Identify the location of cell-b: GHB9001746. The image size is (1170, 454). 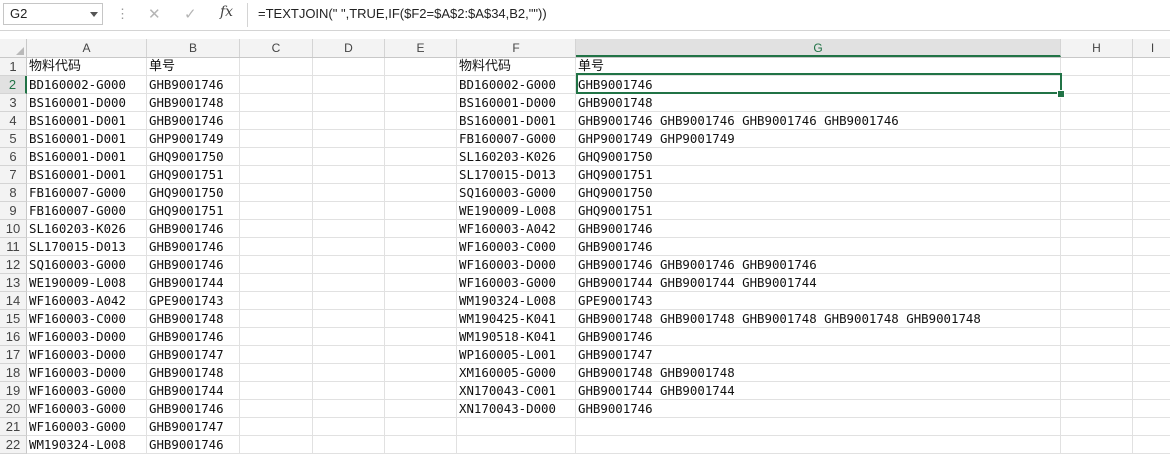
(193, 265).